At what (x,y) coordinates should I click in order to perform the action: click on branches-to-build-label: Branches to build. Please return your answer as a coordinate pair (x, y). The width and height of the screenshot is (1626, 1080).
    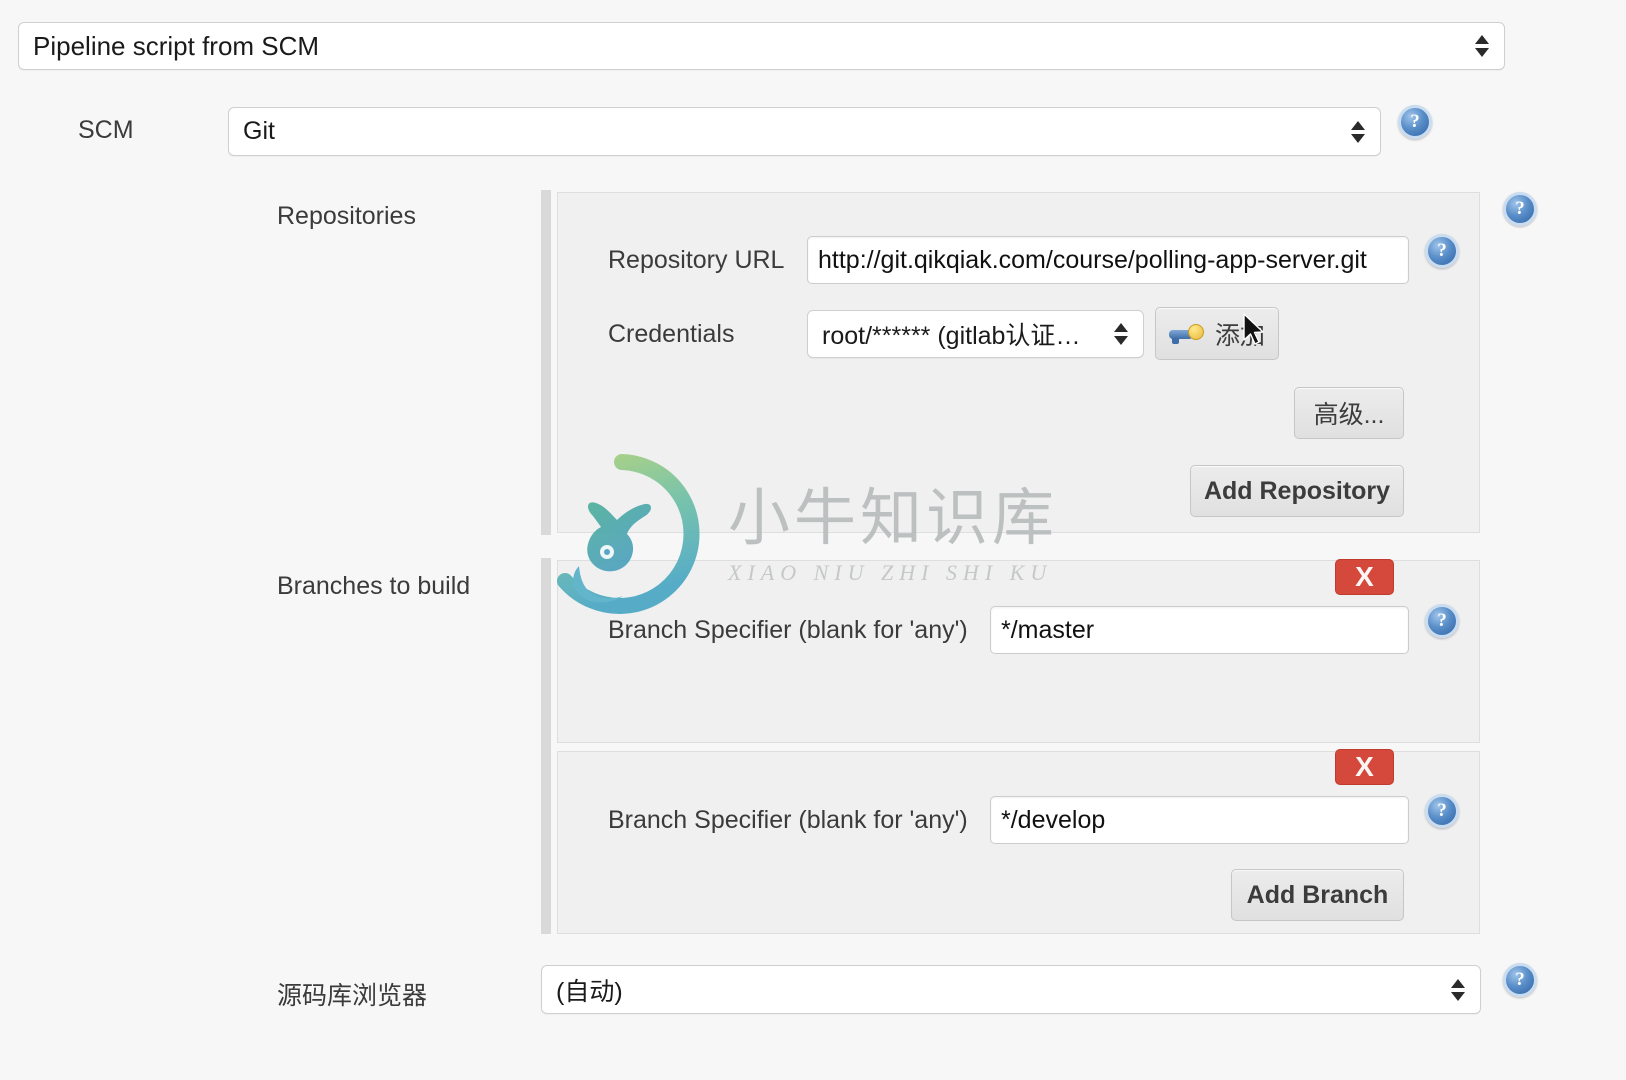
    Looking at the image, I should click on (374, 586).